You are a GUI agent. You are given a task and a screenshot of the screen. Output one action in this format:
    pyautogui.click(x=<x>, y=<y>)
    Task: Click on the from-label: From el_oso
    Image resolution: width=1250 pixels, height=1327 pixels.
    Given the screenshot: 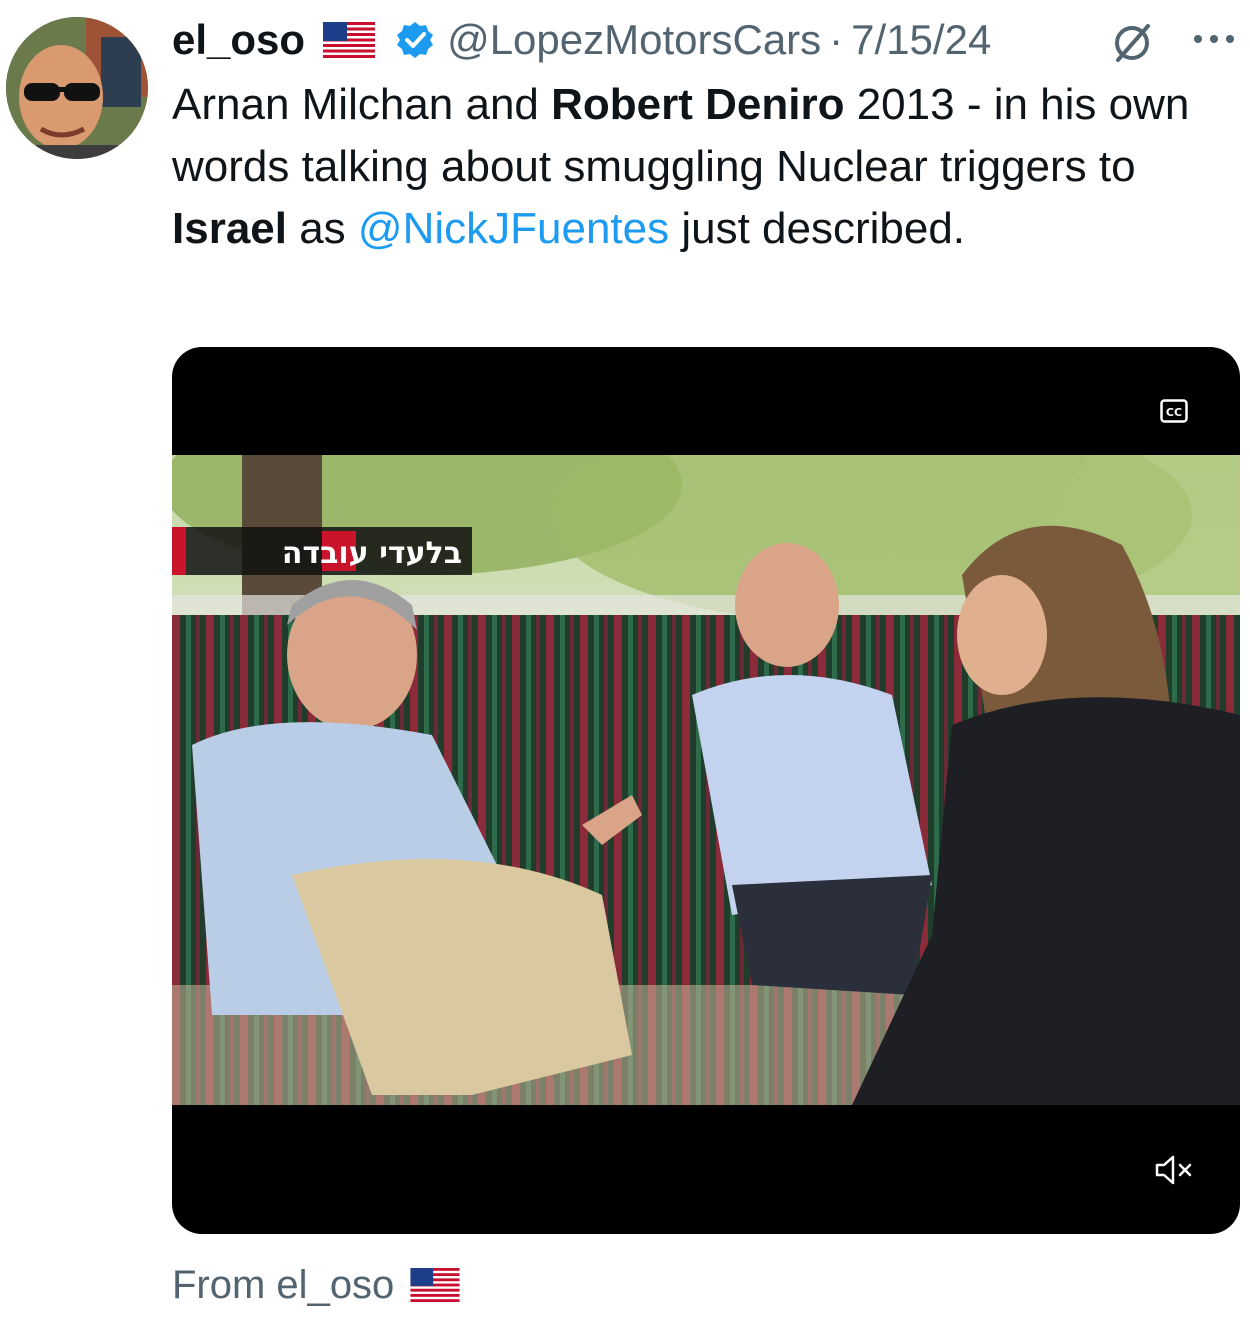 What is the action you would take?
    pyautogui.click(x=283, y=1285)
    